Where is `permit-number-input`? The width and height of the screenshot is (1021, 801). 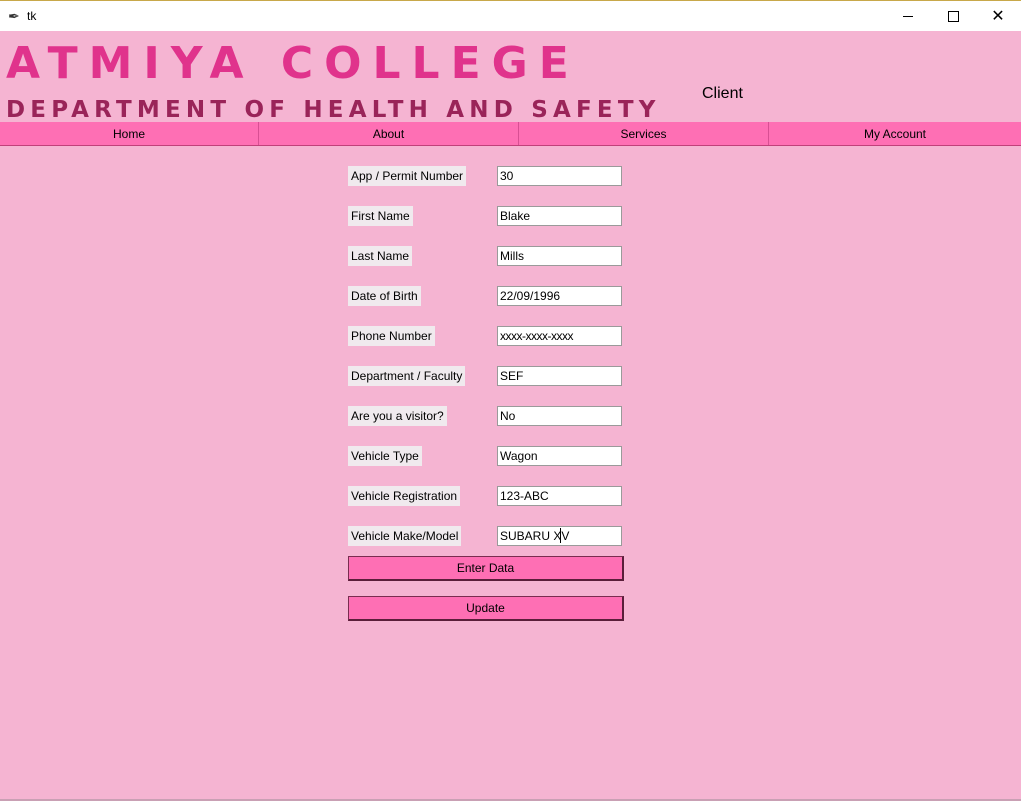 permit-number-input is located at coordinates (559, 176).